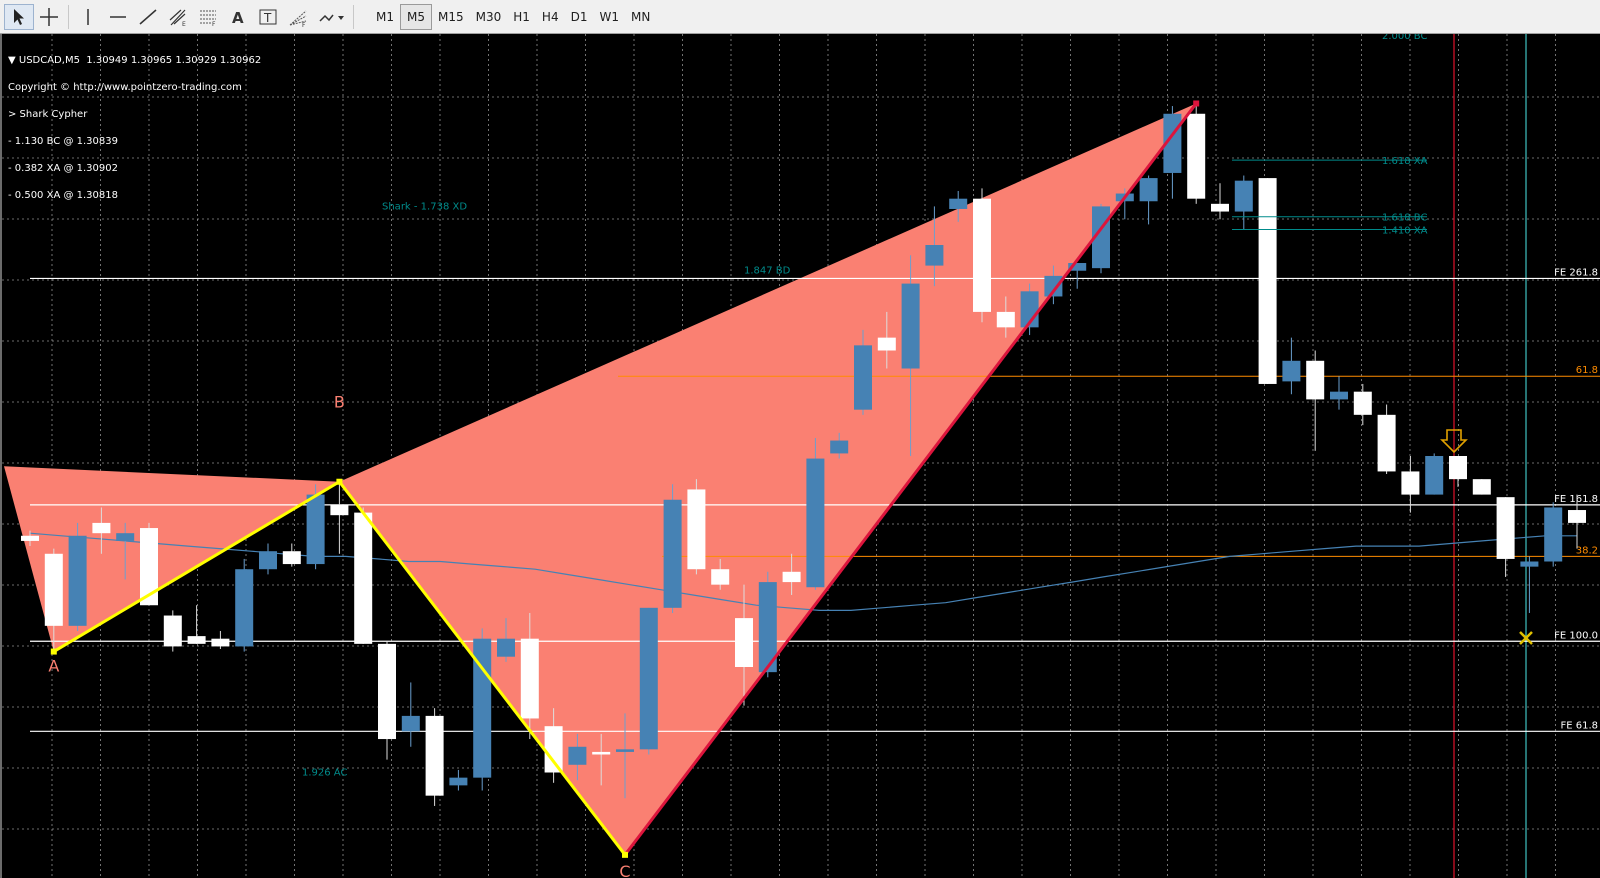 The width and height of the screenshot is (1600, 878). What do you see at coordinates (63, 141) in the screenshot?
I see `pattern-level-line: - 1.130 BC @ 1.30839` at bounding box center [63, 141].